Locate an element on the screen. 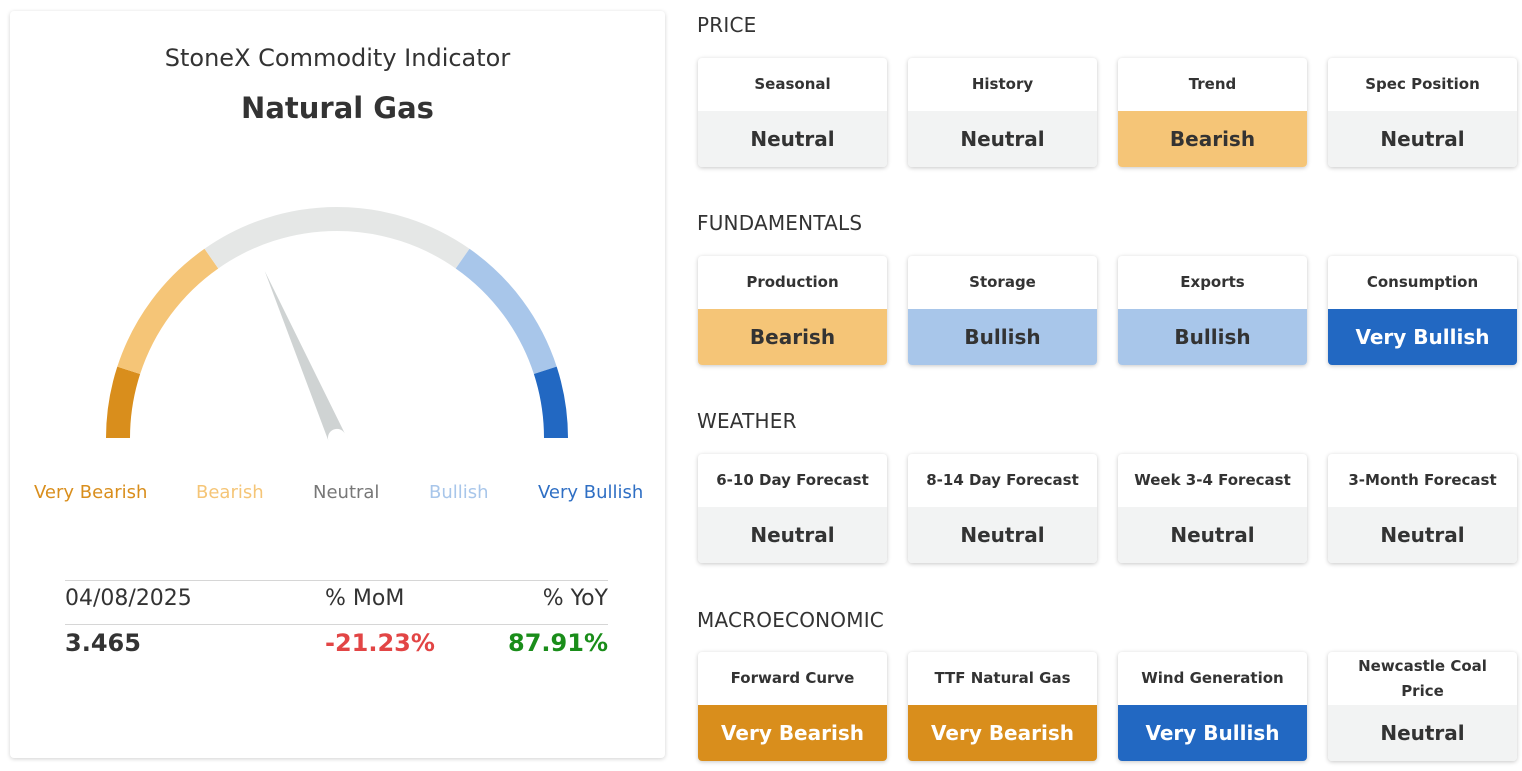 The image size is (1522, 771). zone-label-very-bearish: Very Bearish is located at coordinates (91, 492).